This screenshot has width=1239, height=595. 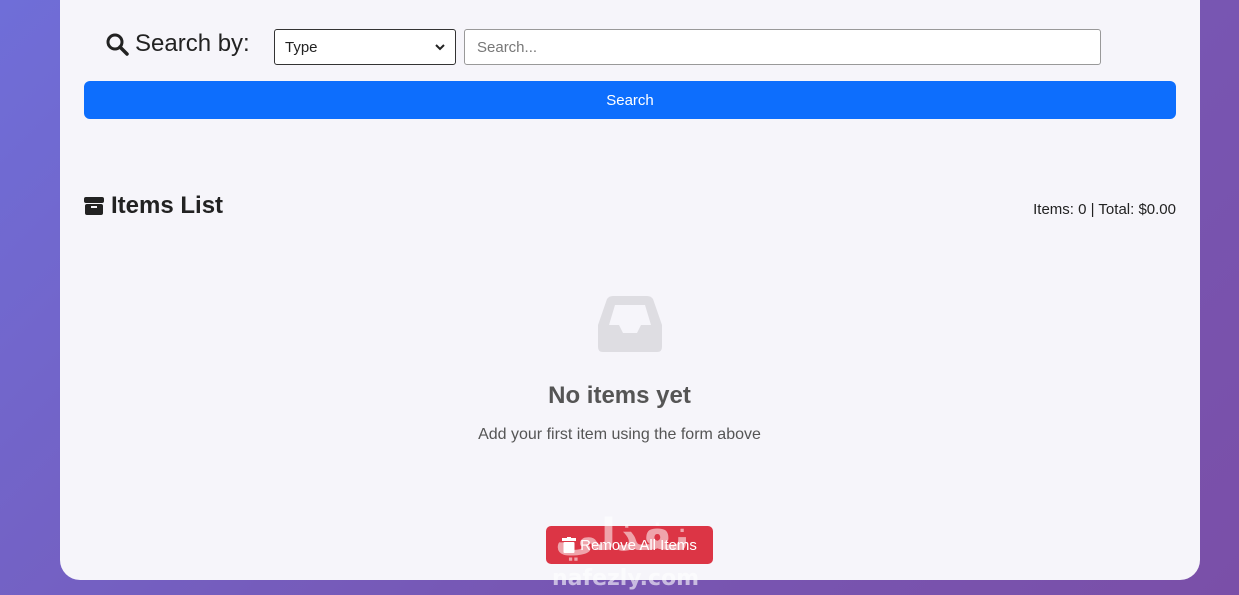 What do you see at coordinates (1104, 209) in the screenshot?
I see `items-summary: Items: 0 | Total: $0.00` at bounding box center [1104, 209].